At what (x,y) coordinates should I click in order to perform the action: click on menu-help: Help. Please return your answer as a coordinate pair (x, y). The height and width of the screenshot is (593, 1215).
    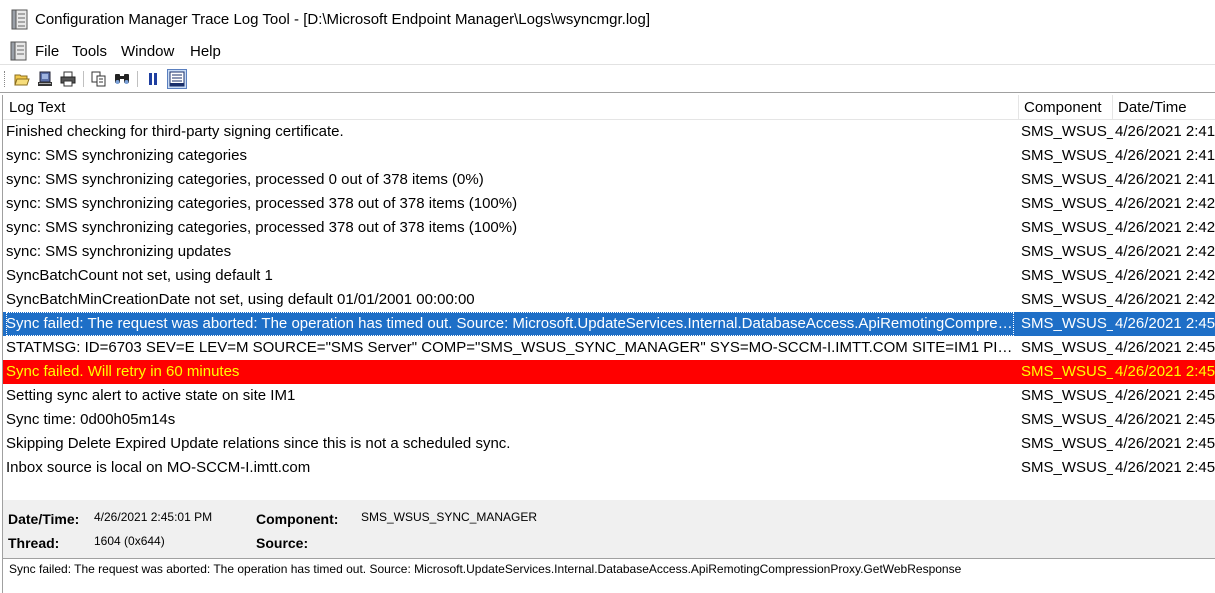
    Looking at the image, I should click on (205, 51).